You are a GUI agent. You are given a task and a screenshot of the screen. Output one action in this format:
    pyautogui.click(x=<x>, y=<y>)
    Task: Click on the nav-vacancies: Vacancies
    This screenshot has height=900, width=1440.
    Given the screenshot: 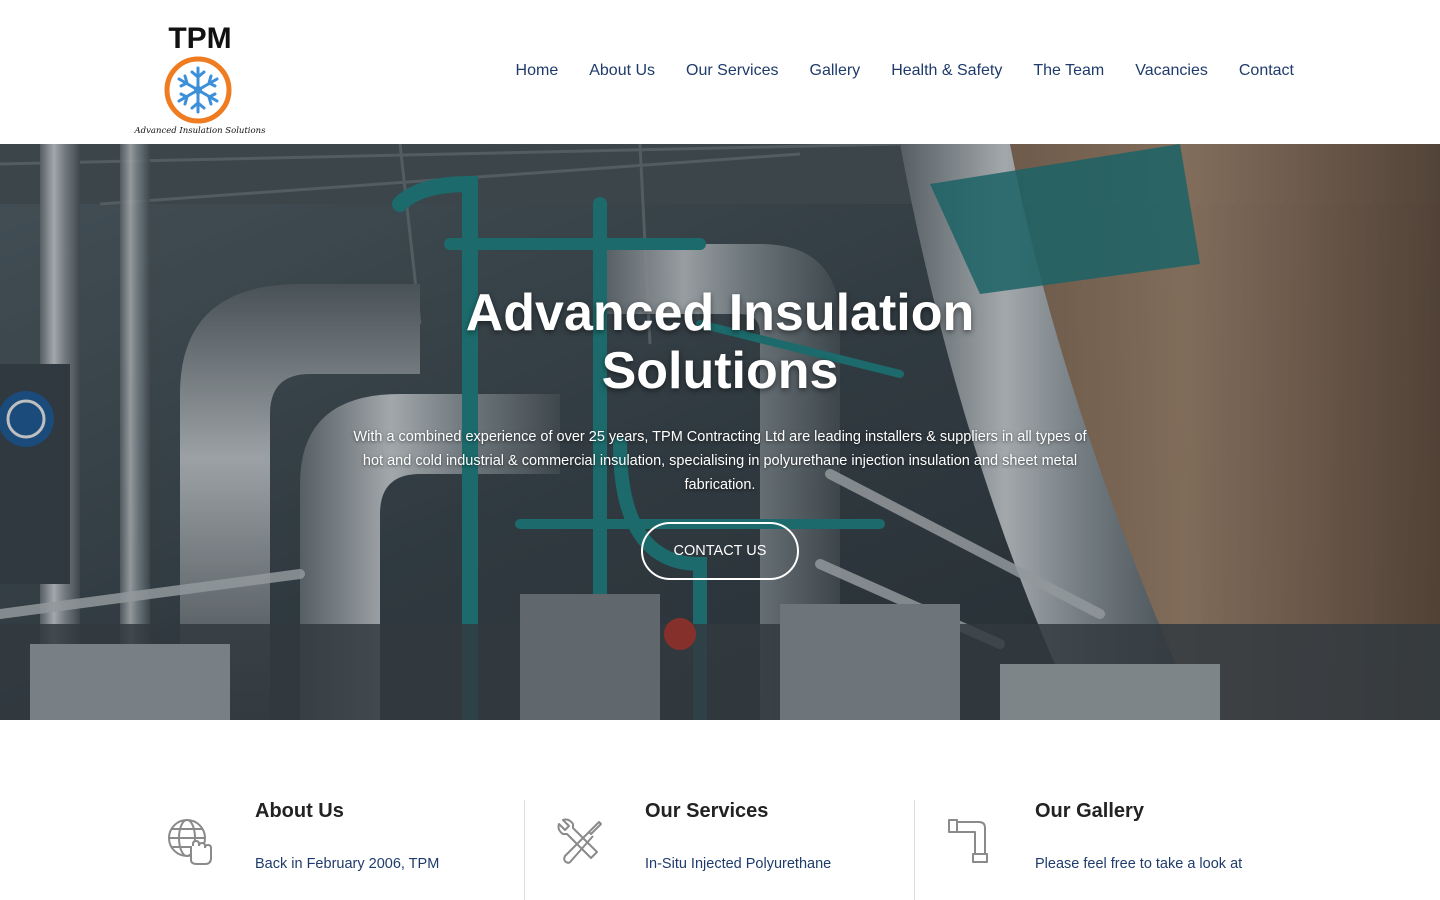 What is the action you would take?
    pyautogui.click(x=1171, y=71)
    